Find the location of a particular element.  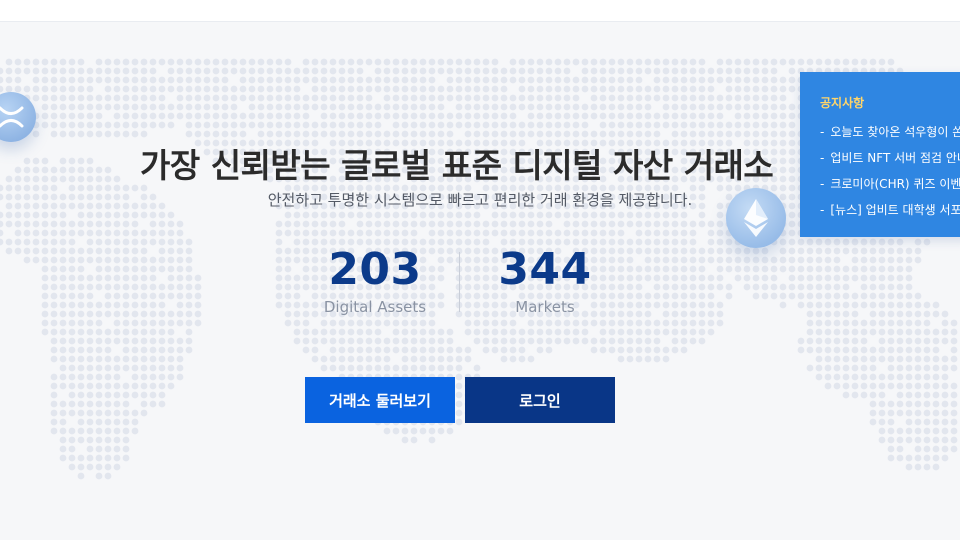

notice-item: - 크로미아(CHR) 퀴즈 이벤트 is located at coordinates (890, 184).